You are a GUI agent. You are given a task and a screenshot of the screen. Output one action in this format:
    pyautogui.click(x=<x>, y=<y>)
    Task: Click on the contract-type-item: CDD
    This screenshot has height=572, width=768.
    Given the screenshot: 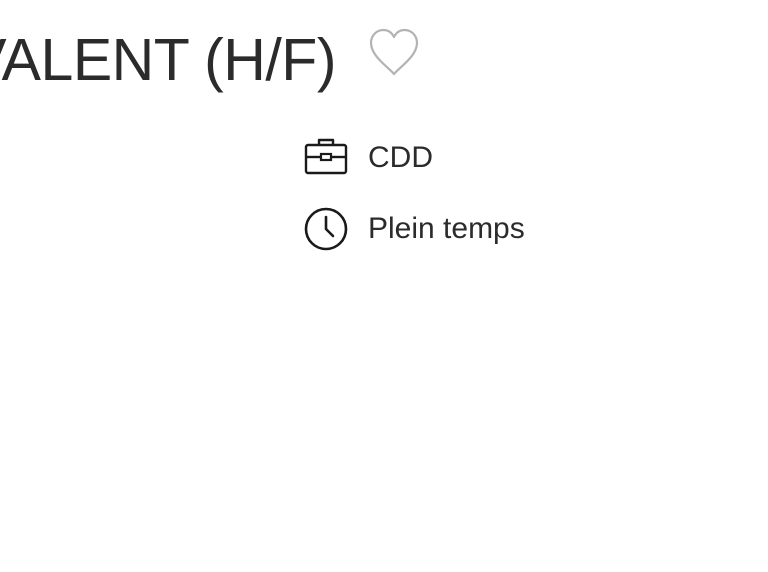 What is the action you would take?
    pyautogui.click(x=414, y=158)
    